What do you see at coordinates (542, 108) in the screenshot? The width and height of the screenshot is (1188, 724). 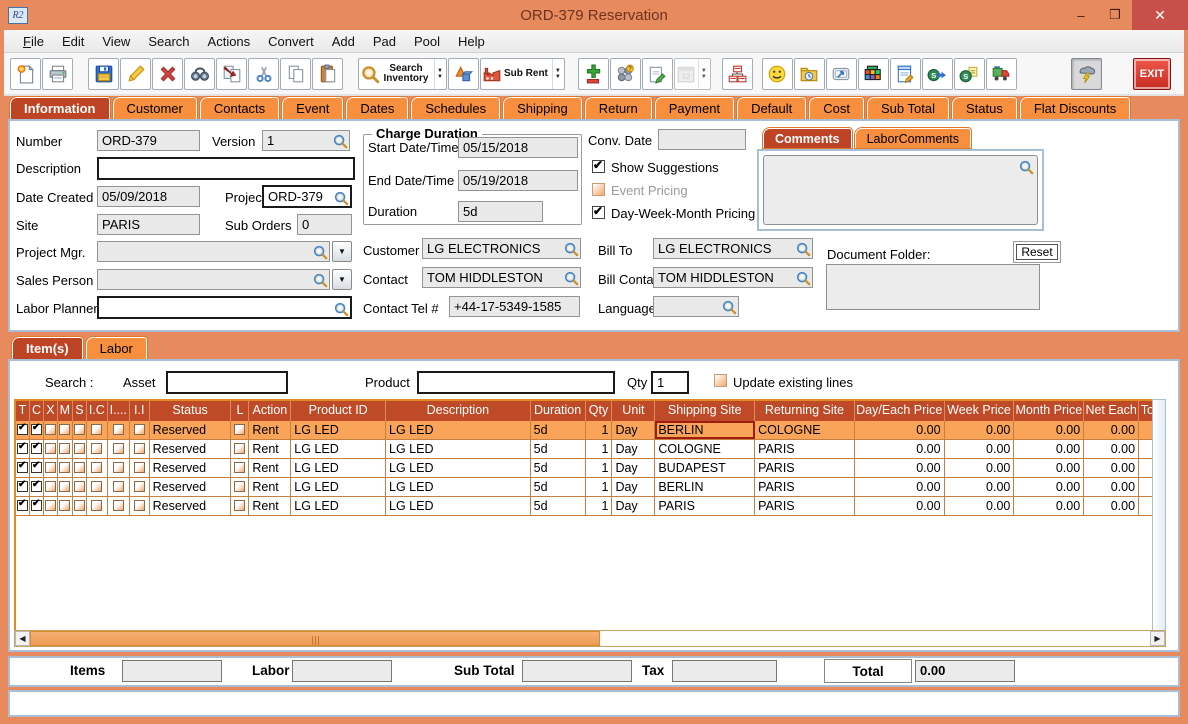 I see `tab-shipping: Shipping` at bounding box center [542, 108].